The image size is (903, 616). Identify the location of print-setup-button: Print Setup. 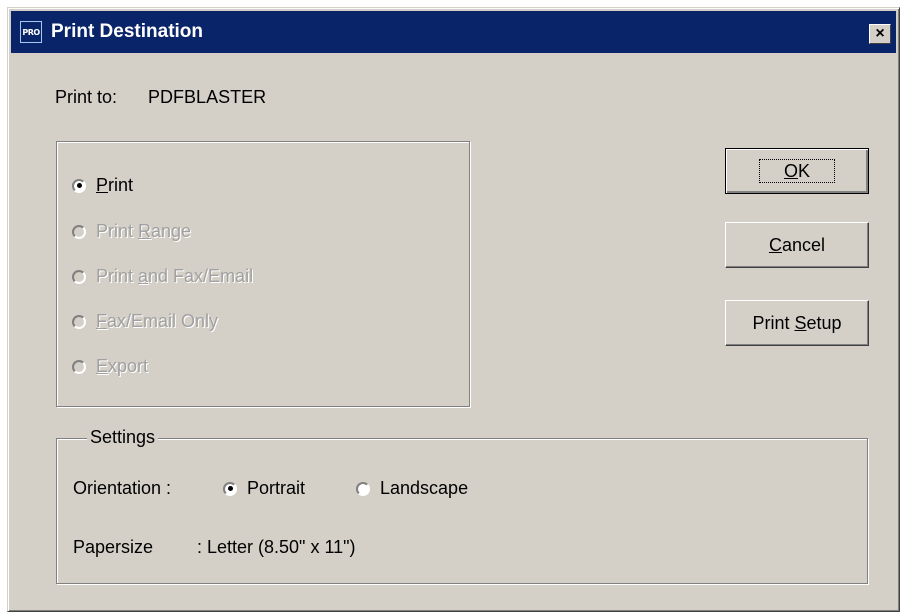
(797, 323).